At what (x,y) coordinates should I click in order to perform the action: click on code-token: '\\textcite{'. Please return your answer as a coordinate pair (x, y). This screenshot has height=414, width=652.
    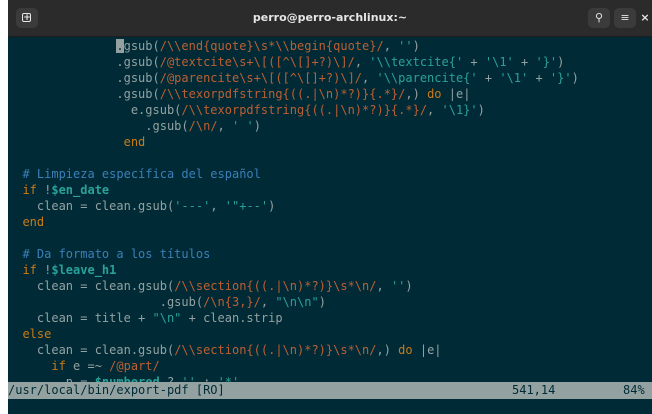
    Looking at the image, I should click on (416, 62).